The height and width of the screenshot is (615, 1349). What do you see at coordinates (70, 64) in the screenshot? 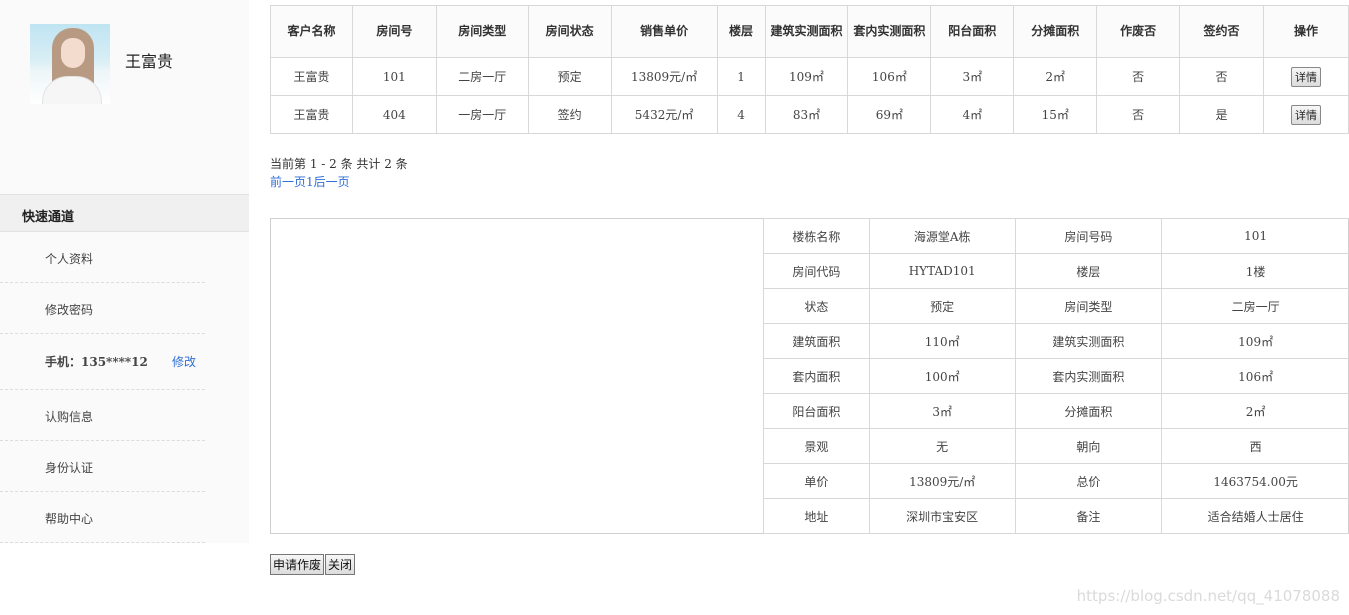
I see `avatar` at bounding box center [70, 64].